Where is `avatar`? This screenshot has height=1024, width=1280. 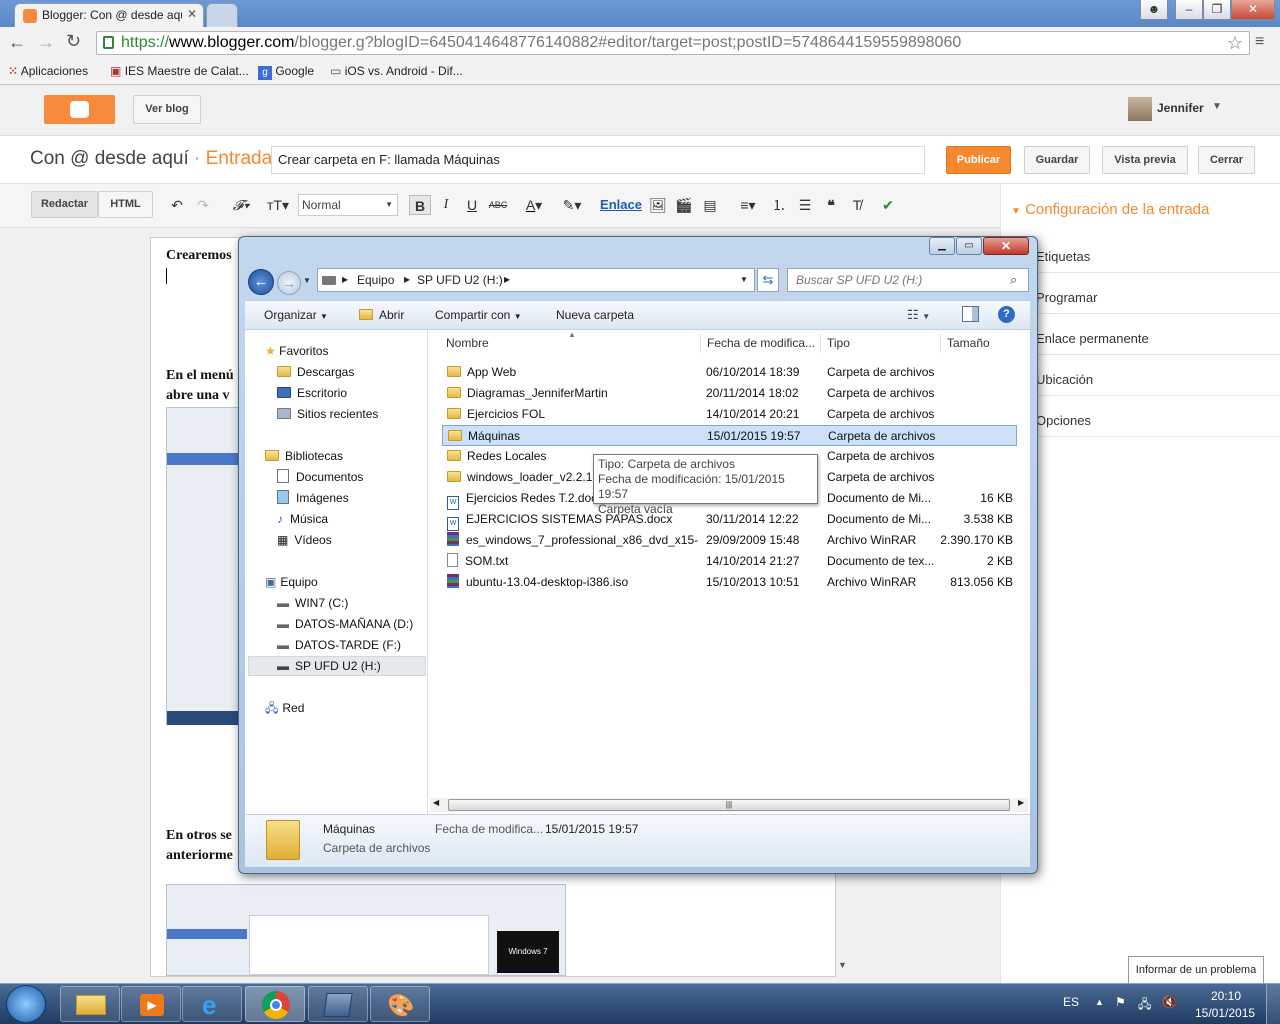
avatar is located at coordinates (1140, 109).